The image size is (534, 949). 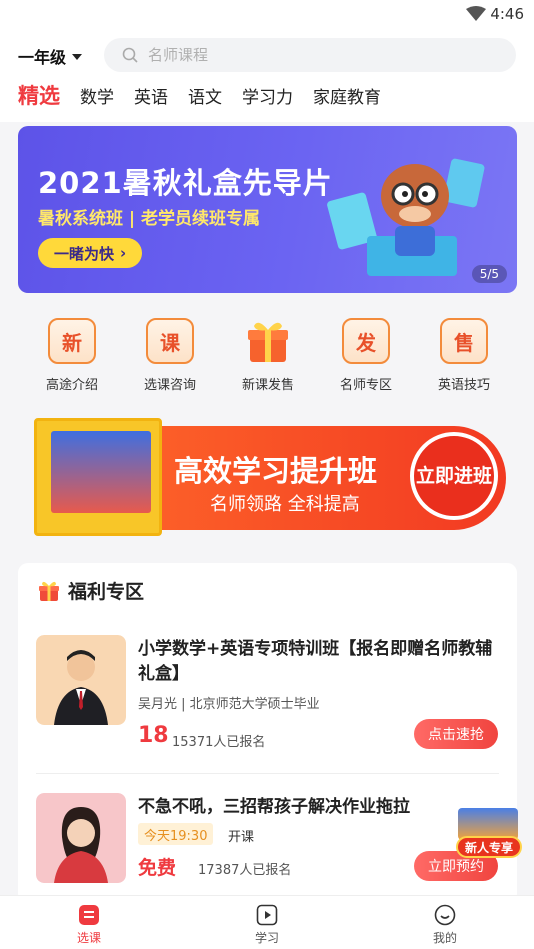 I want to click on section-header: 福利专区, so click(x=91, y=590).